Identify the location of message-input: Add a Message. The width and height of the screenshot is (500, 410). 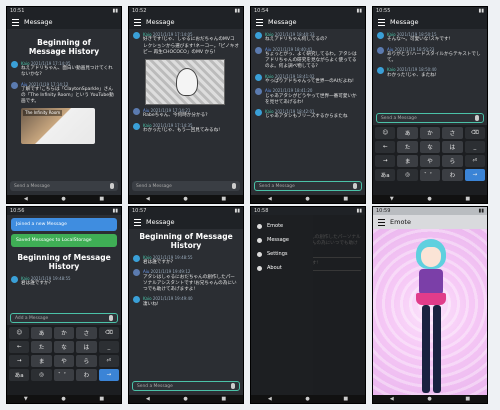
(64, 318).